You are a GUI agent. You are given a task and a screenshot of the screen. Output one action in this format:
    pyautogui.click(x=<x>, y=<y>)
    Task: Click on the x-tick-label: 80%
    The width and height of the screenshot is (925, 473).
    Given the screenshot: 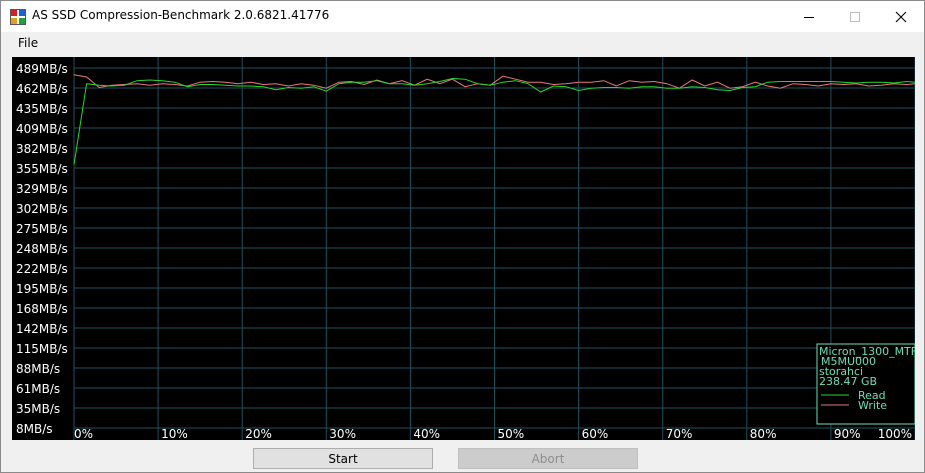 What is the action you would take?
    pyautogui.click(x=763, y=433)
    